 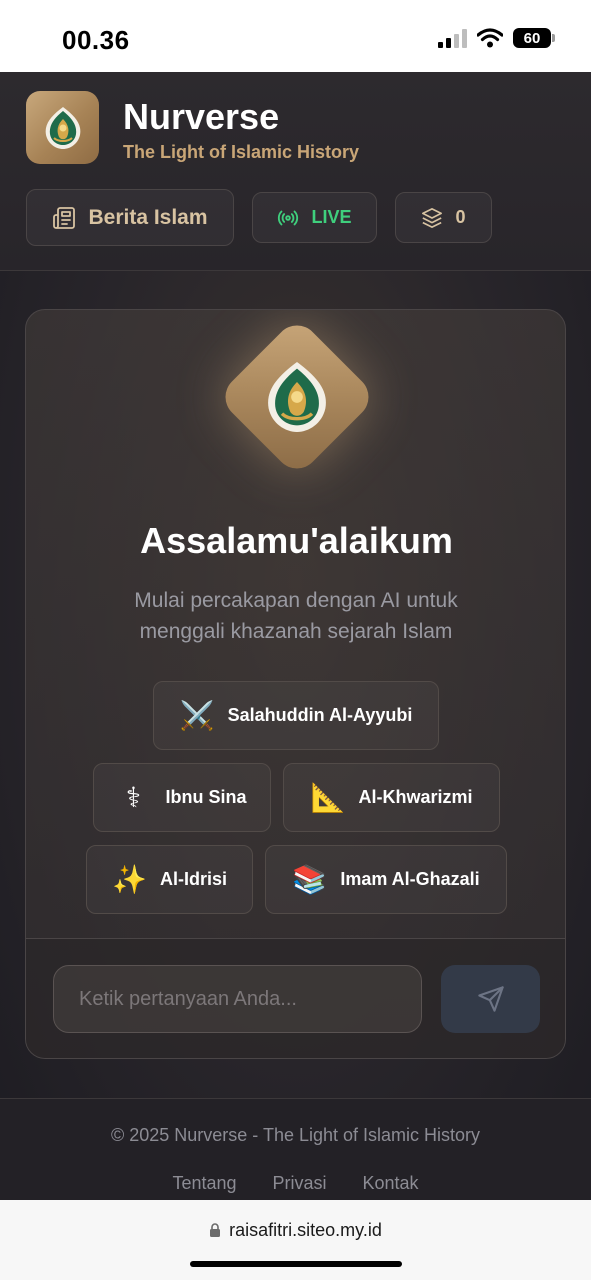 I want to click on medical-symbol-icon: ⚕, so click(x=133, y=797).